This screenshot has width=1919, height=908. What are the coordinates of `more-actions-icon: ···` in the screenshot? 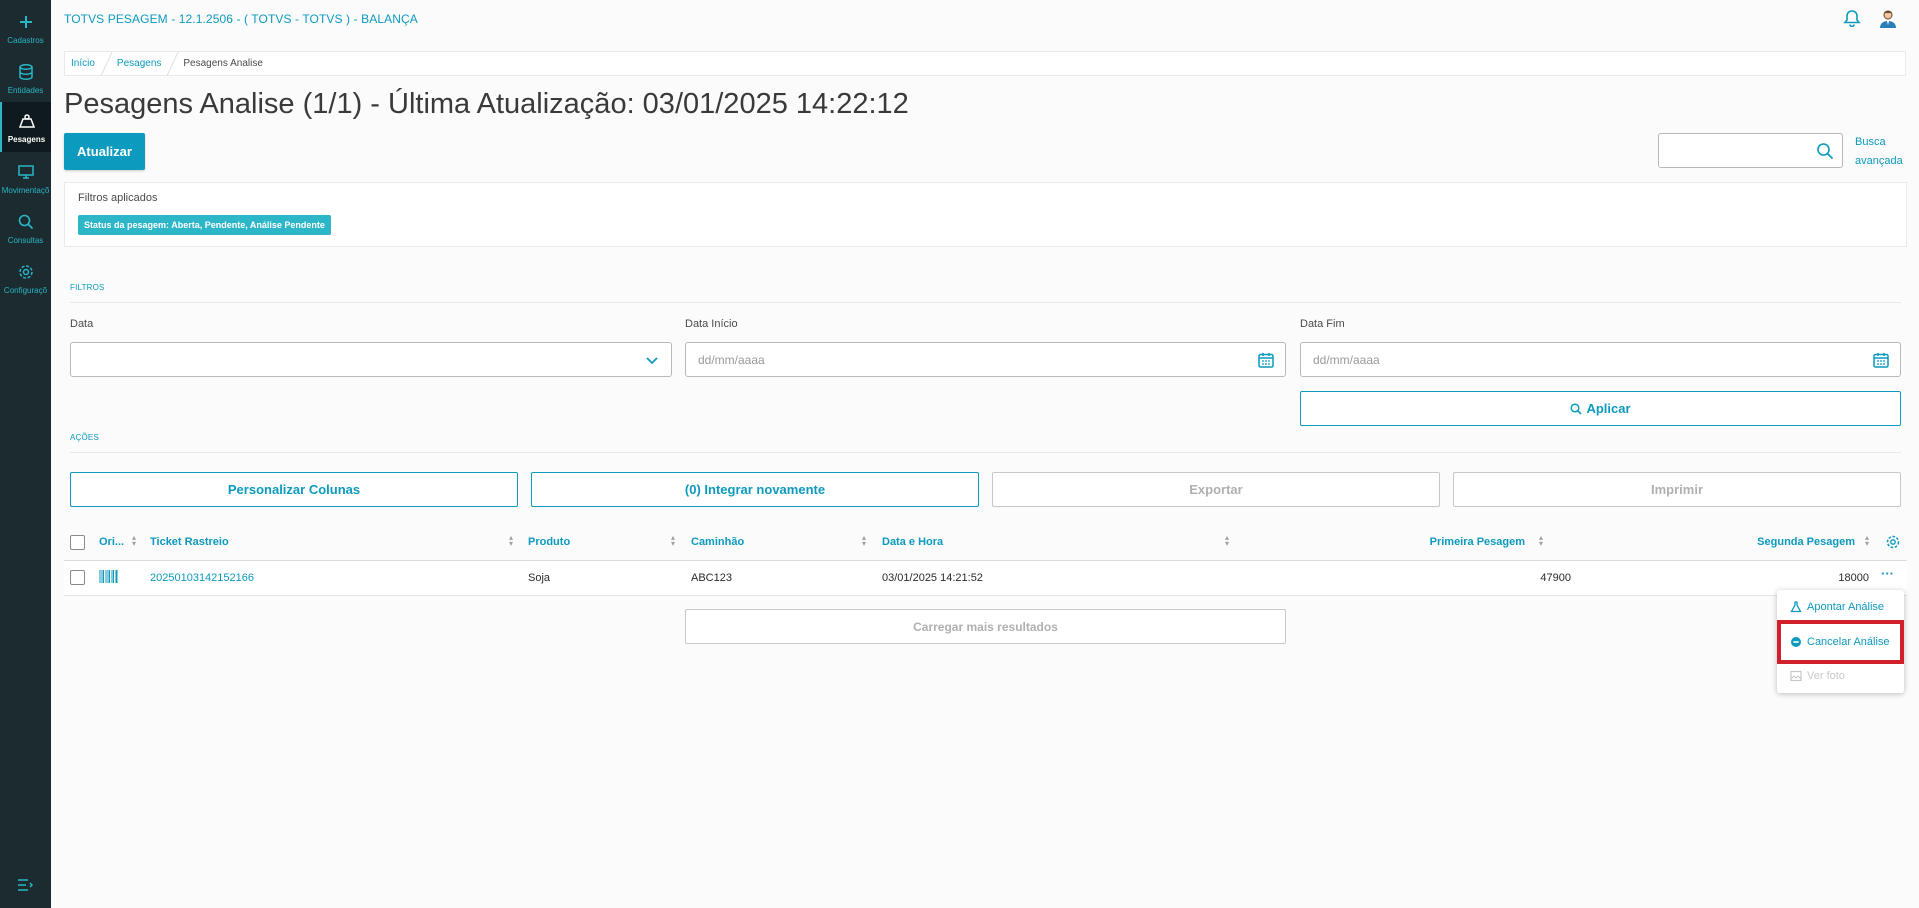 It's located at (1887, 573).